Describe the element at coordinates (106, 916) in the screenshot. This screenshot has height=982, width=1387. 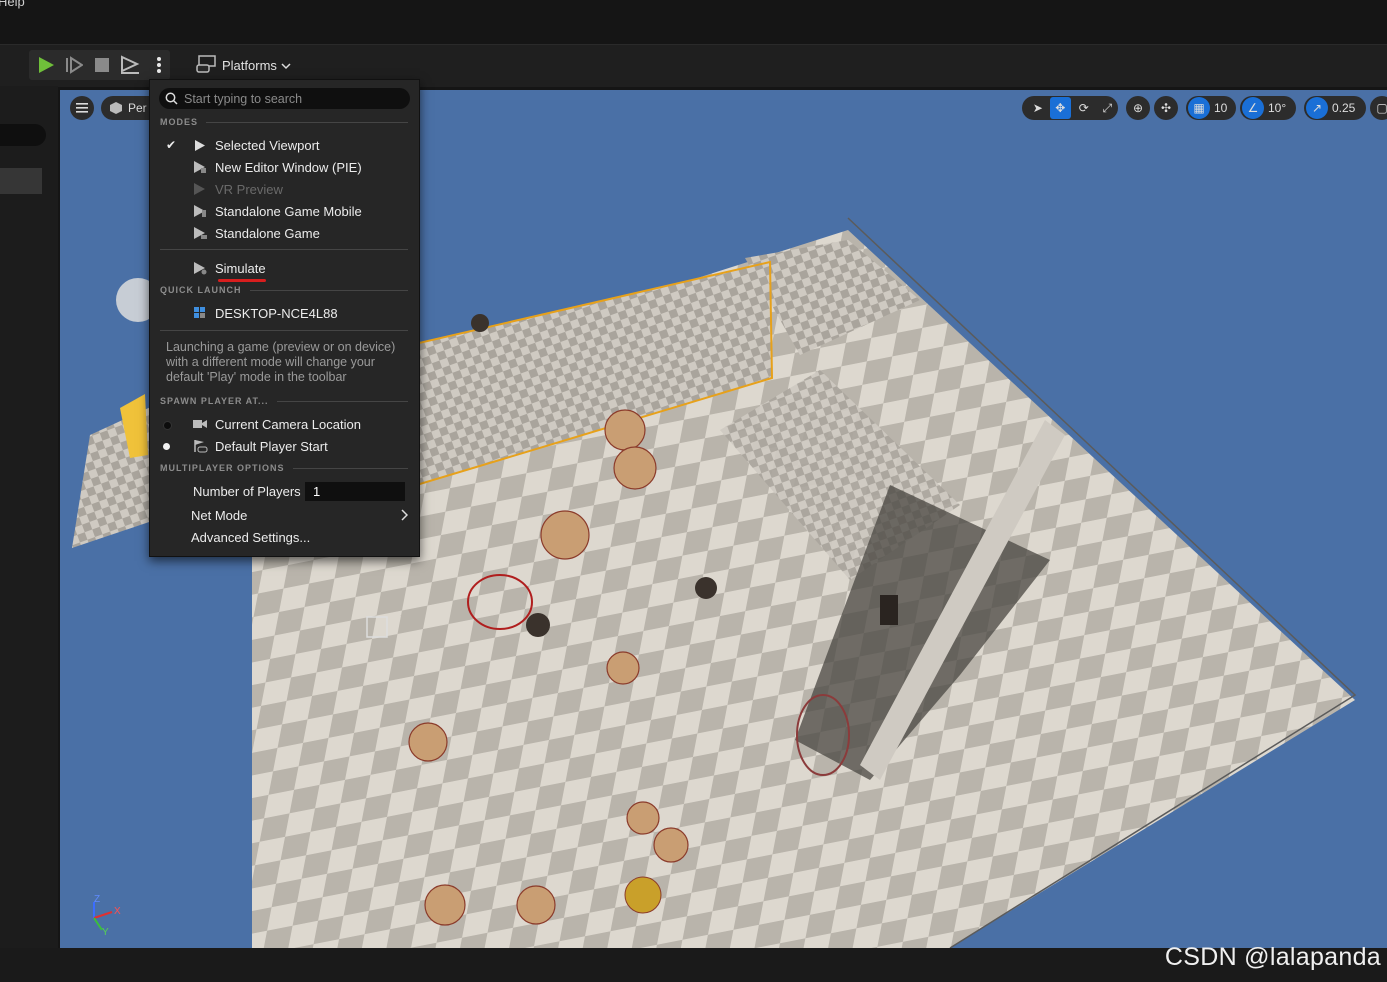
I see `axis-gizmo: Z X Y` at that location.